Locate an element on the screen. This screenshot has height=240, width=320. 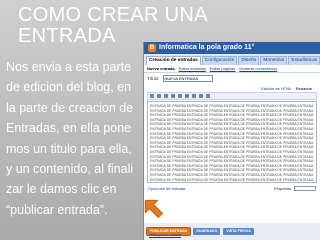
tab-creacion-de-entradas: Creación de entradas is located at coordinates (173, 60).